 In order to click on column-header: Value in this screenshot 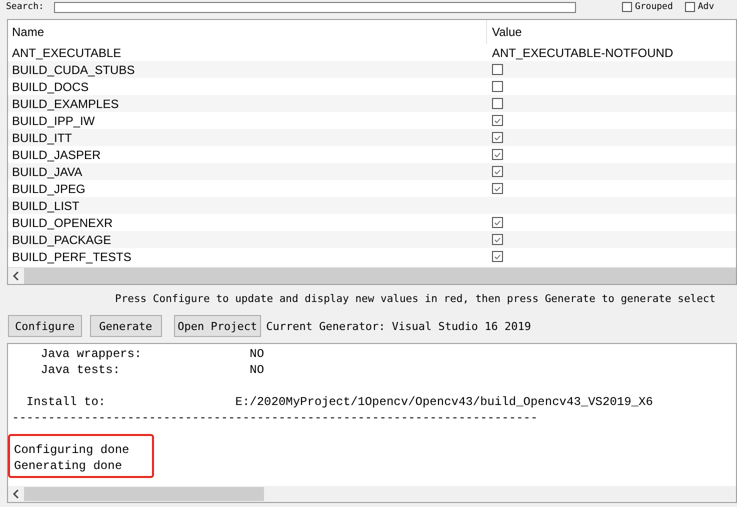, I will do `click(504, 32)`.